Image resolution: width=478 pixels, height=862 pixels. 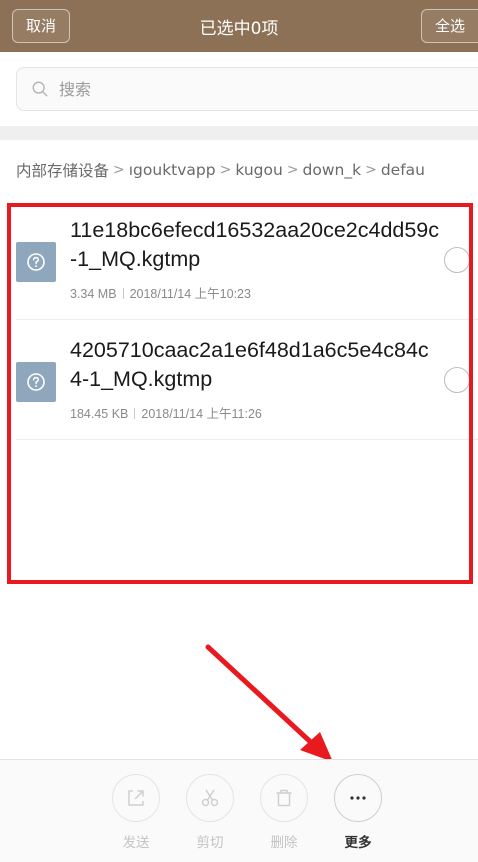 What do you see at coordinates (62, 170) in the screenshot?
I see `breadcrumb-item-internal-storage: 内部存储设备` at bounding box center [62, 170].